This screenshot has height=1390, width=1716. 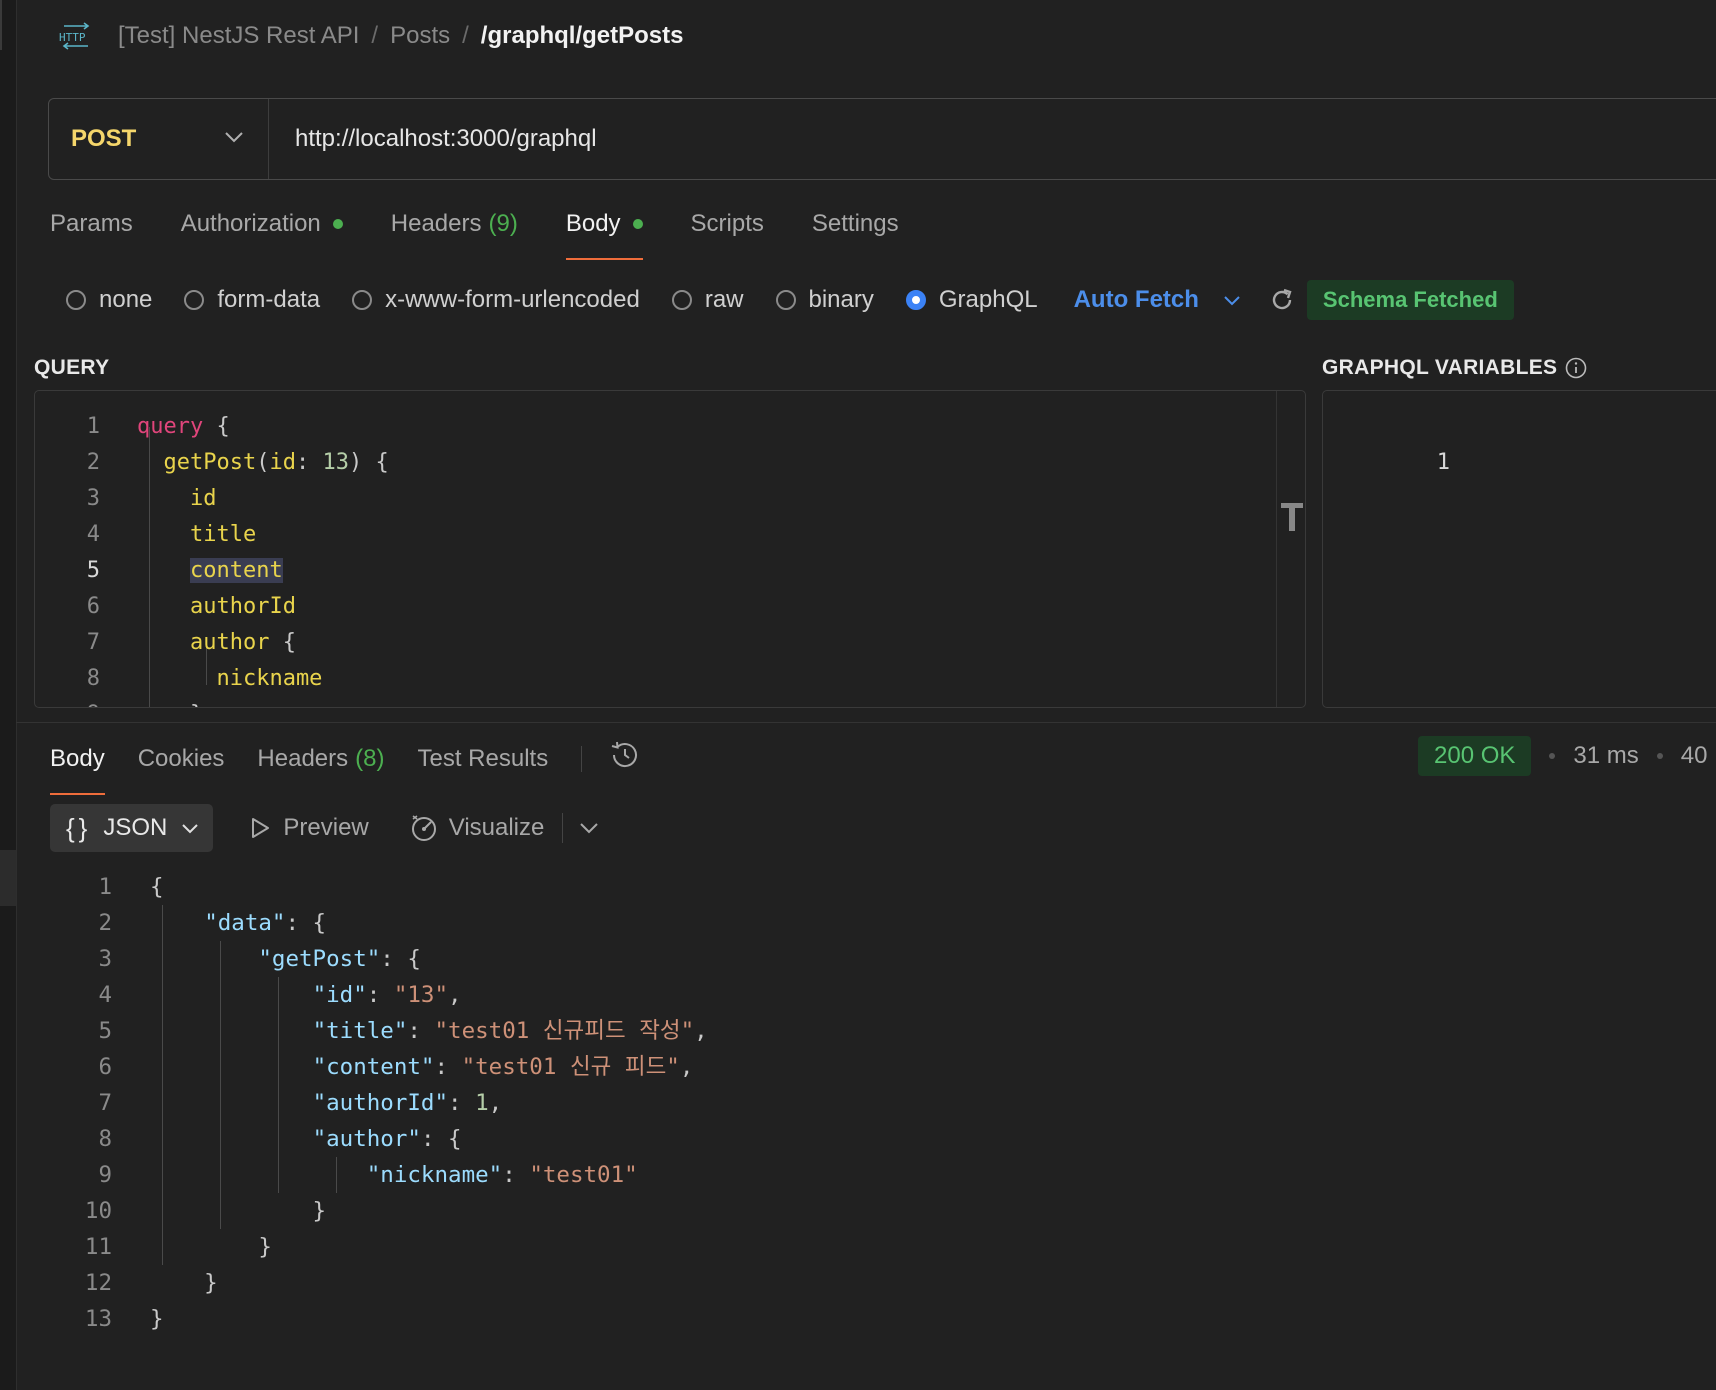 What do you see at coordinates (1475, 756) in the screenshot?
I see `status-code-badge: 200 OK` at bounding box center [1475, 756].